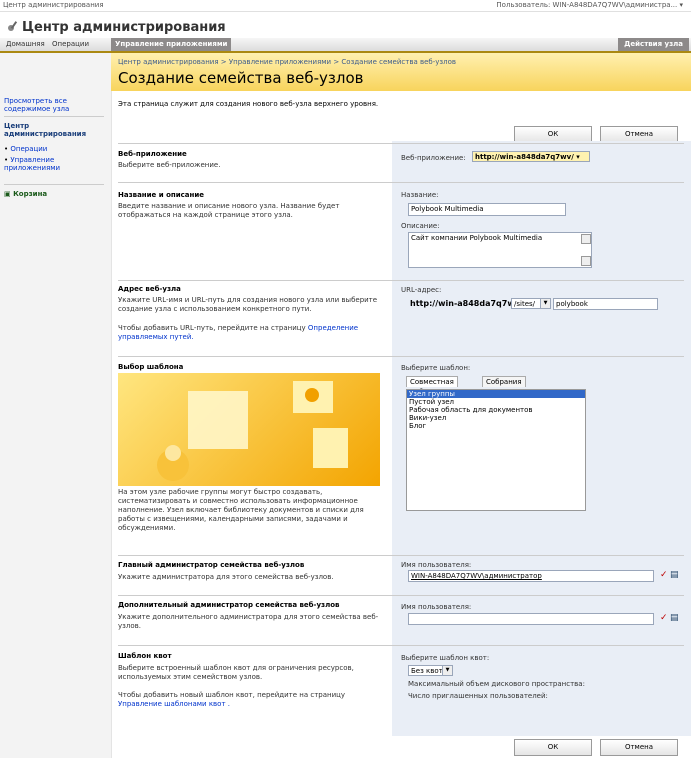 This screenshot has width=691, height=758. I want to click on url-name-input: polybook, so click(605, 304).